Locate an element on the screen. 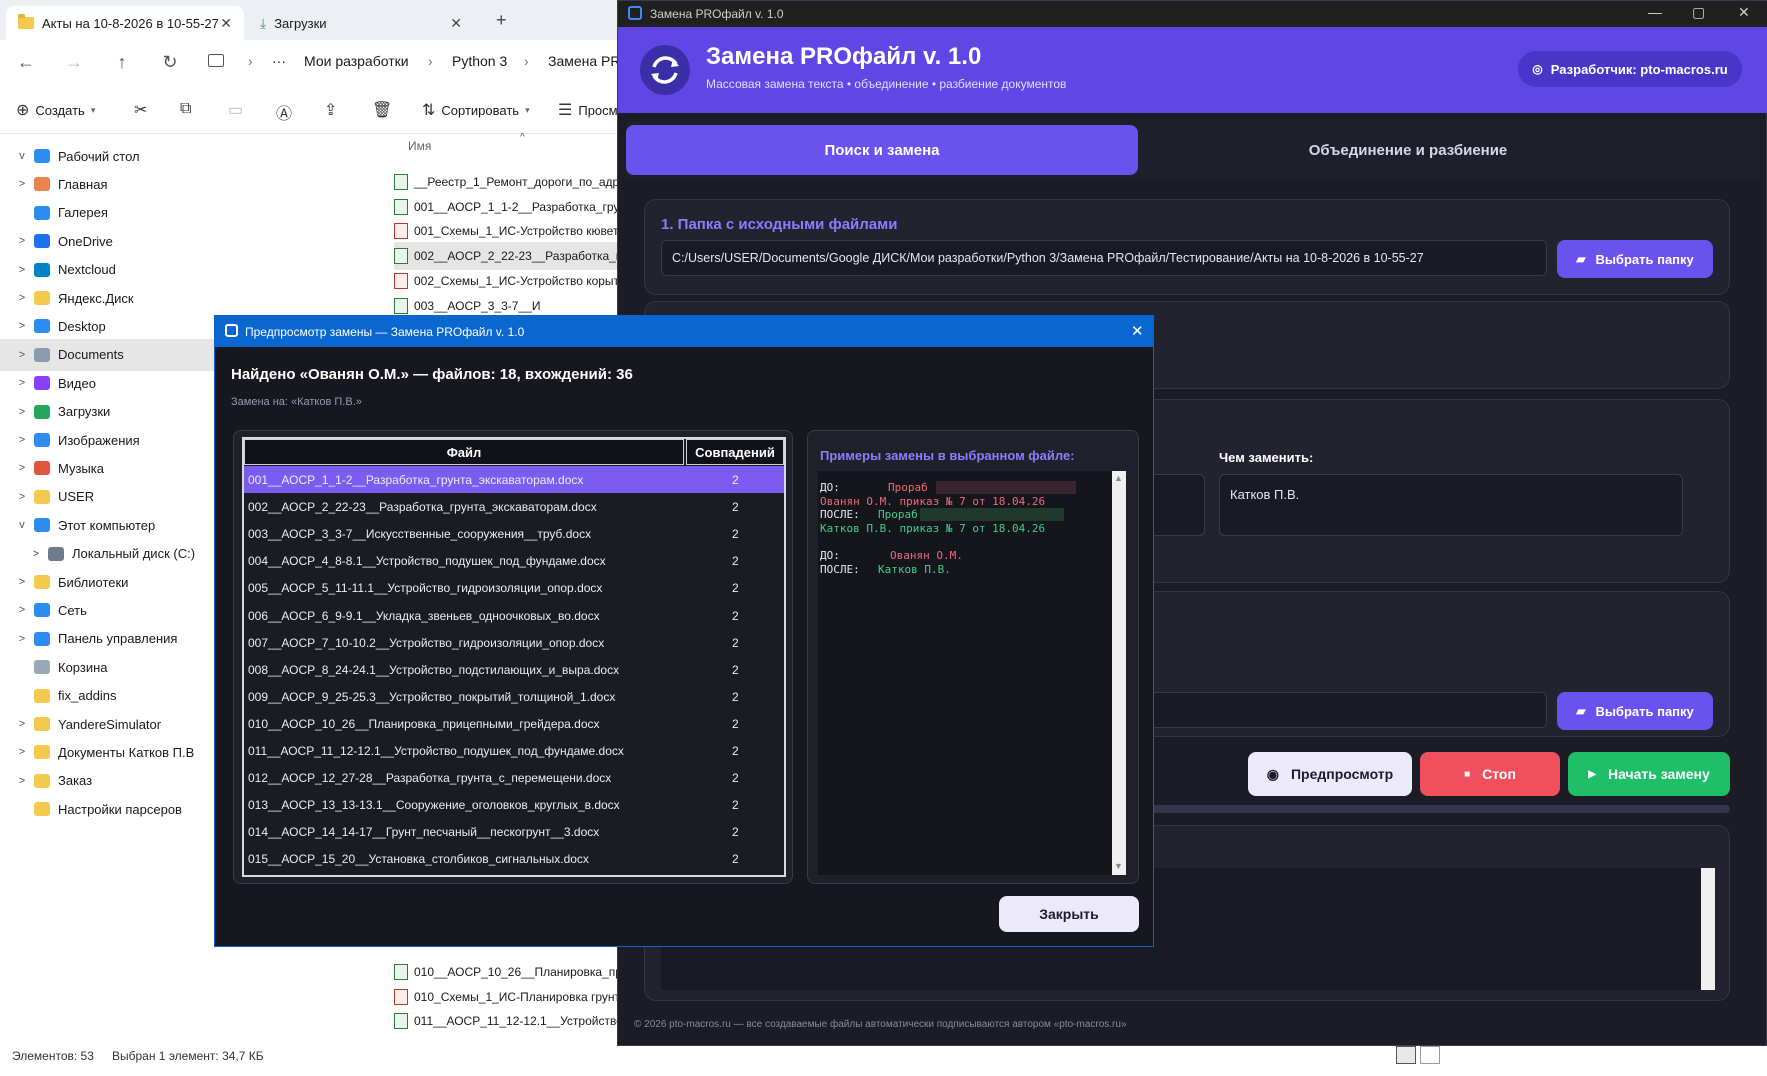 This screenshot has width=1767, height=1076. back-arrow-icon: ← is located at coordinates (26, 62).